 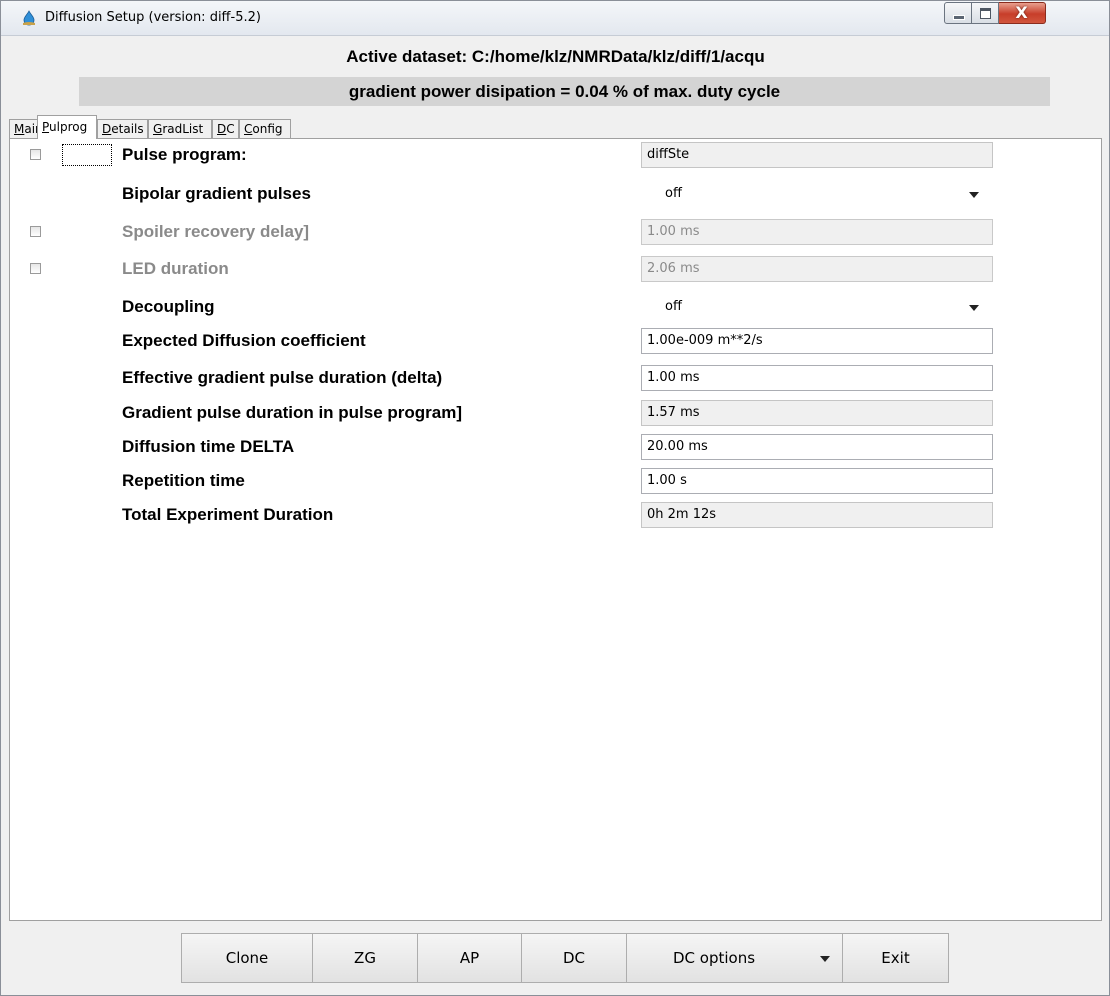 I want to click on dc-button: DC, so click(x=573, y=958).